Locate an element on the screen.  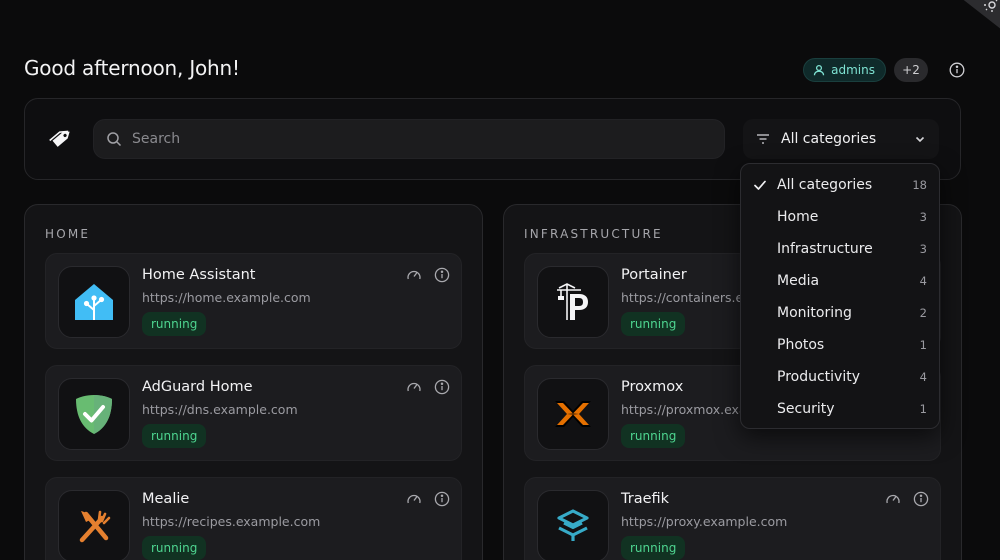
group-badge-admins: admins is located at coordinates (844, 70).